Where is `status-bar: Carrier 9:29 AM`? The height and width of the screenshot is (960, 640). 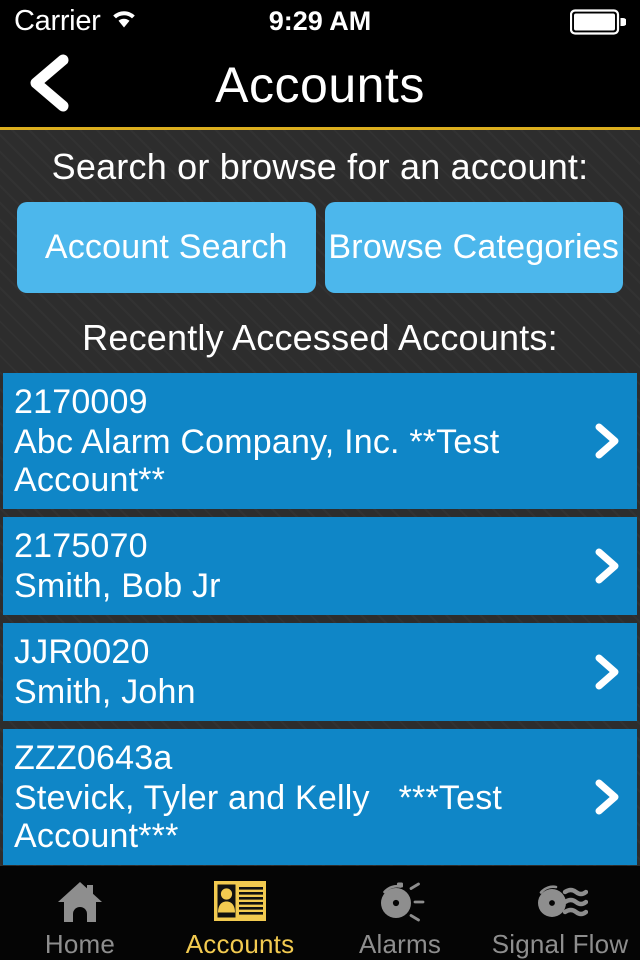 status-bar: Carrier 9:29 AM is located at coordinates (320, 21).